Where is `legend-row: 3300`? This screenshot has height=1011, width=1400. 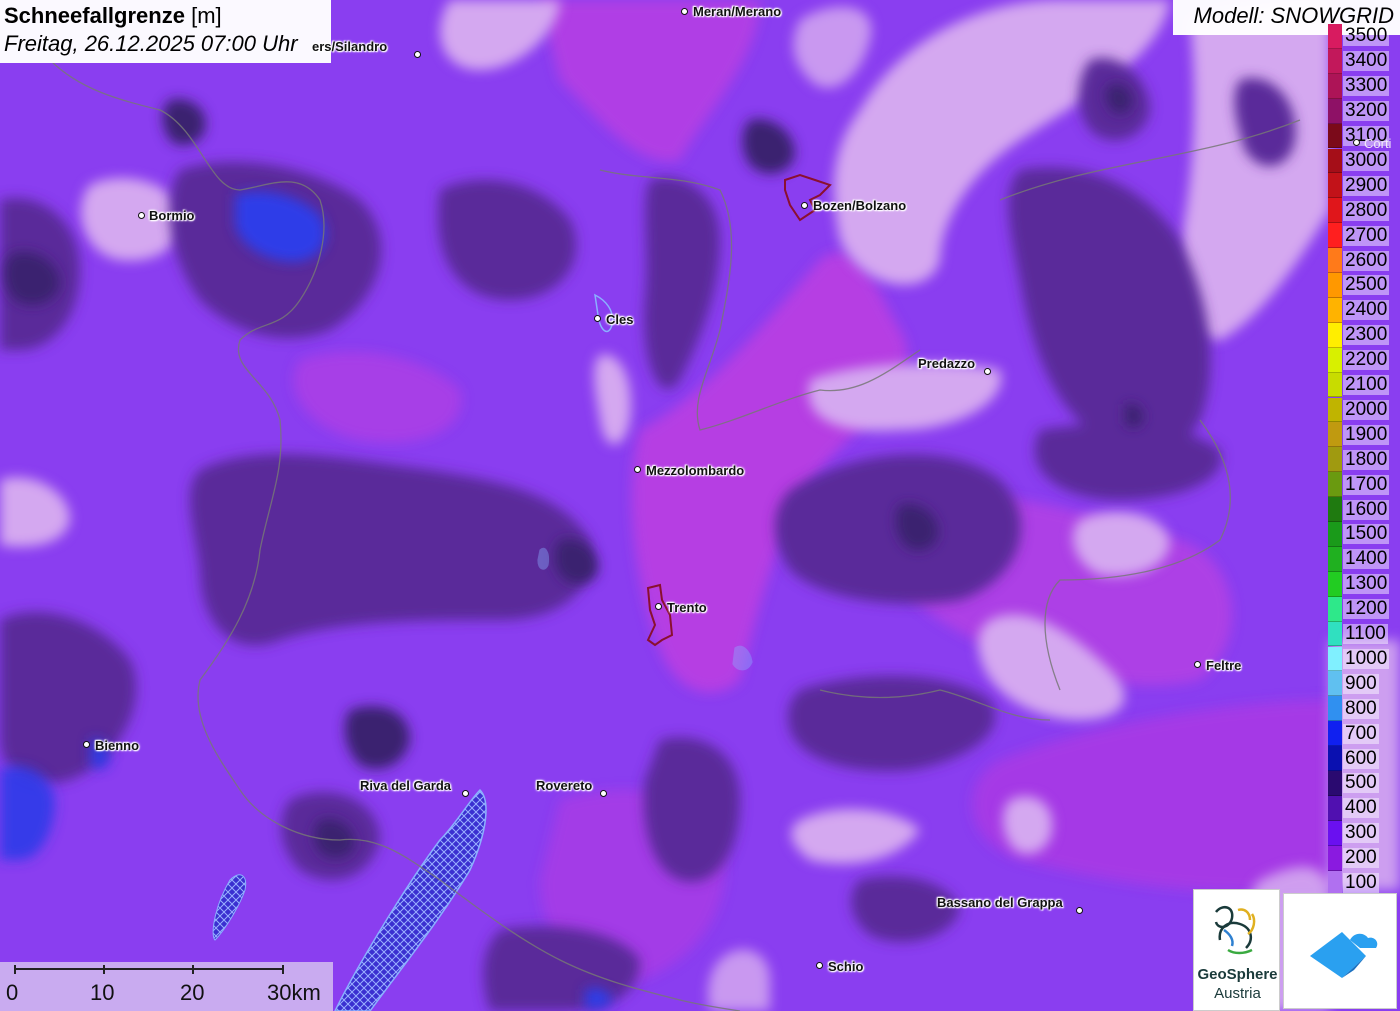
legend-row: 3300 is located at coordinates (1364, 86).